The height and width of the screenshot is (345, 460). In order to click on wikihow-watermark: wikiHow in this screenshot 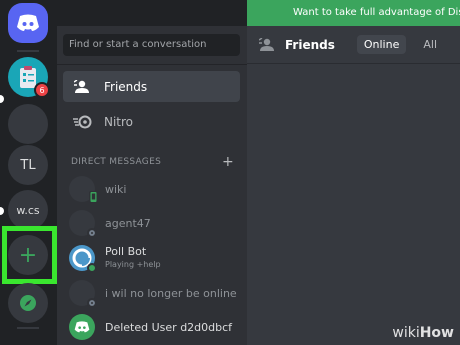, I will do `click(423, 333)`.